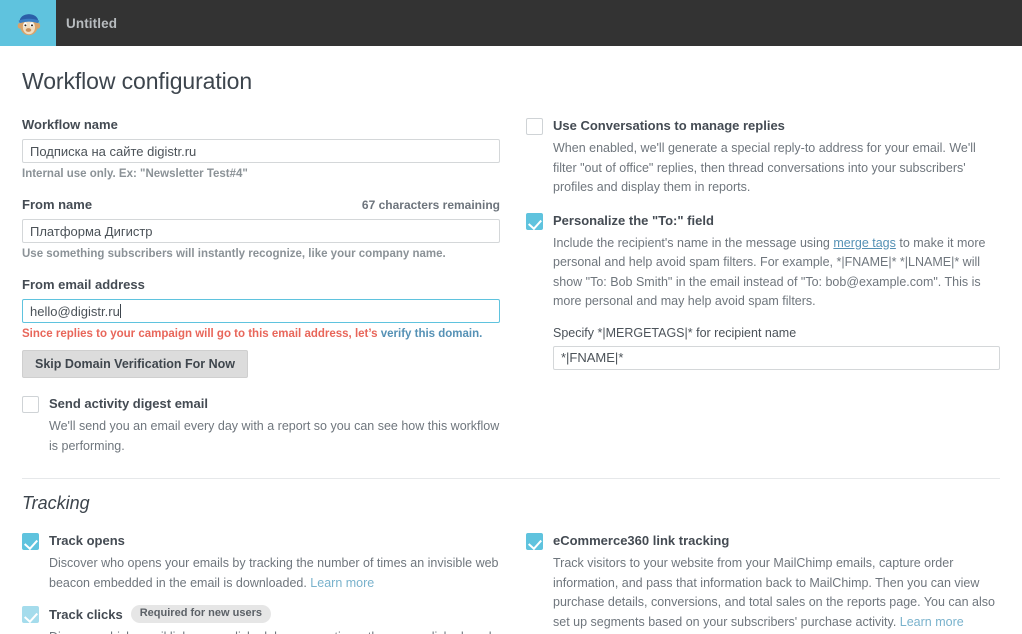 The image size is (1022, 634). Describe the element at coordinates (261, 311) in the screenshot. I see `from-email-input: hello@digistr.ru` at that location.